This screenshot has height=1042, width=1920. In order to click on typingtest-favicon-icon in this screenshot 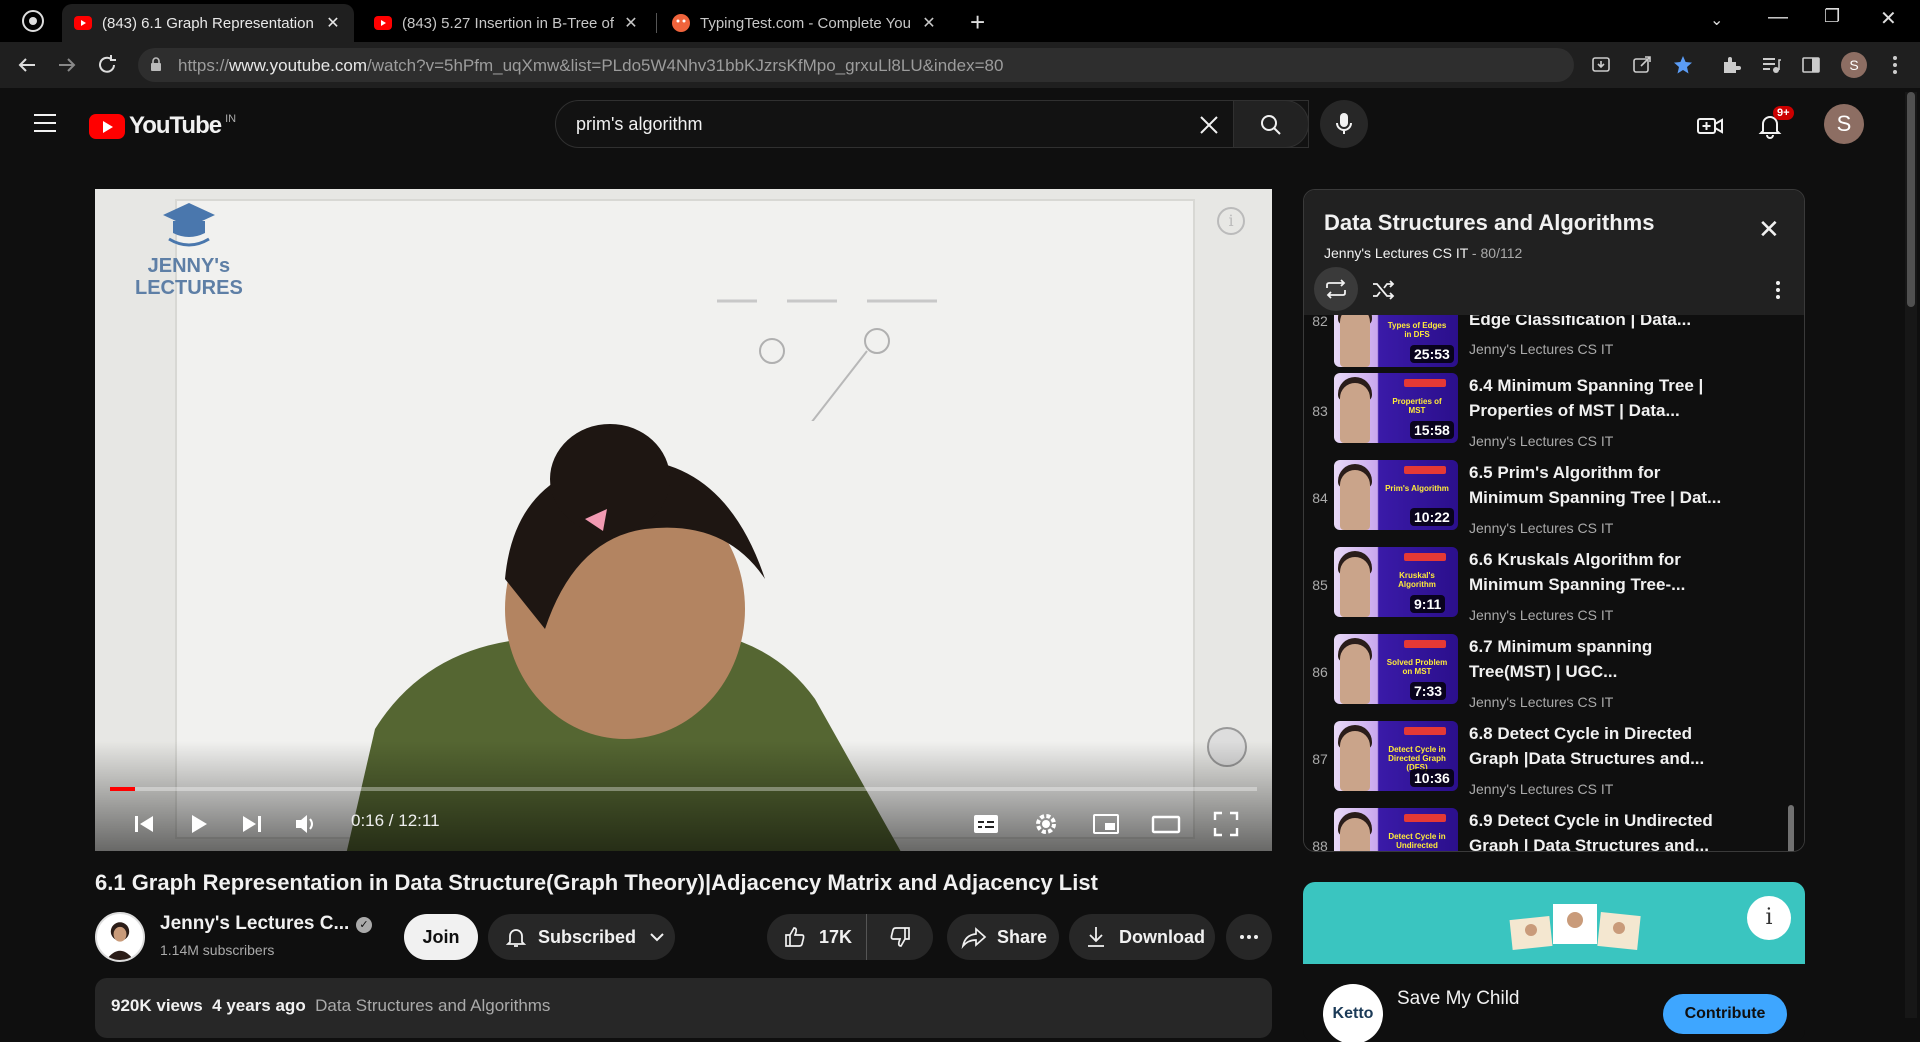, I will do `click(681, 23)`.